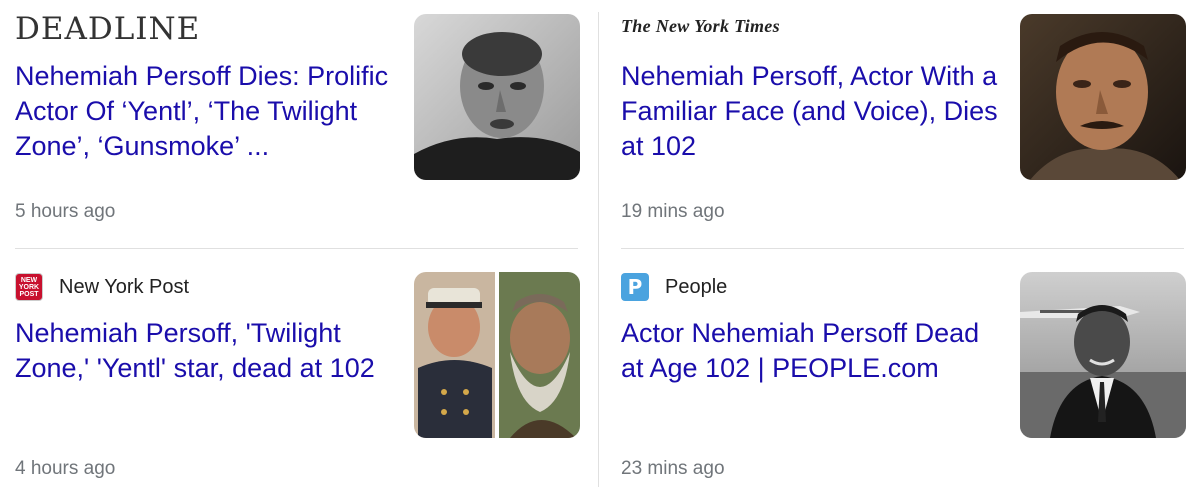  I want to click on column-divider, so click(598, 249).